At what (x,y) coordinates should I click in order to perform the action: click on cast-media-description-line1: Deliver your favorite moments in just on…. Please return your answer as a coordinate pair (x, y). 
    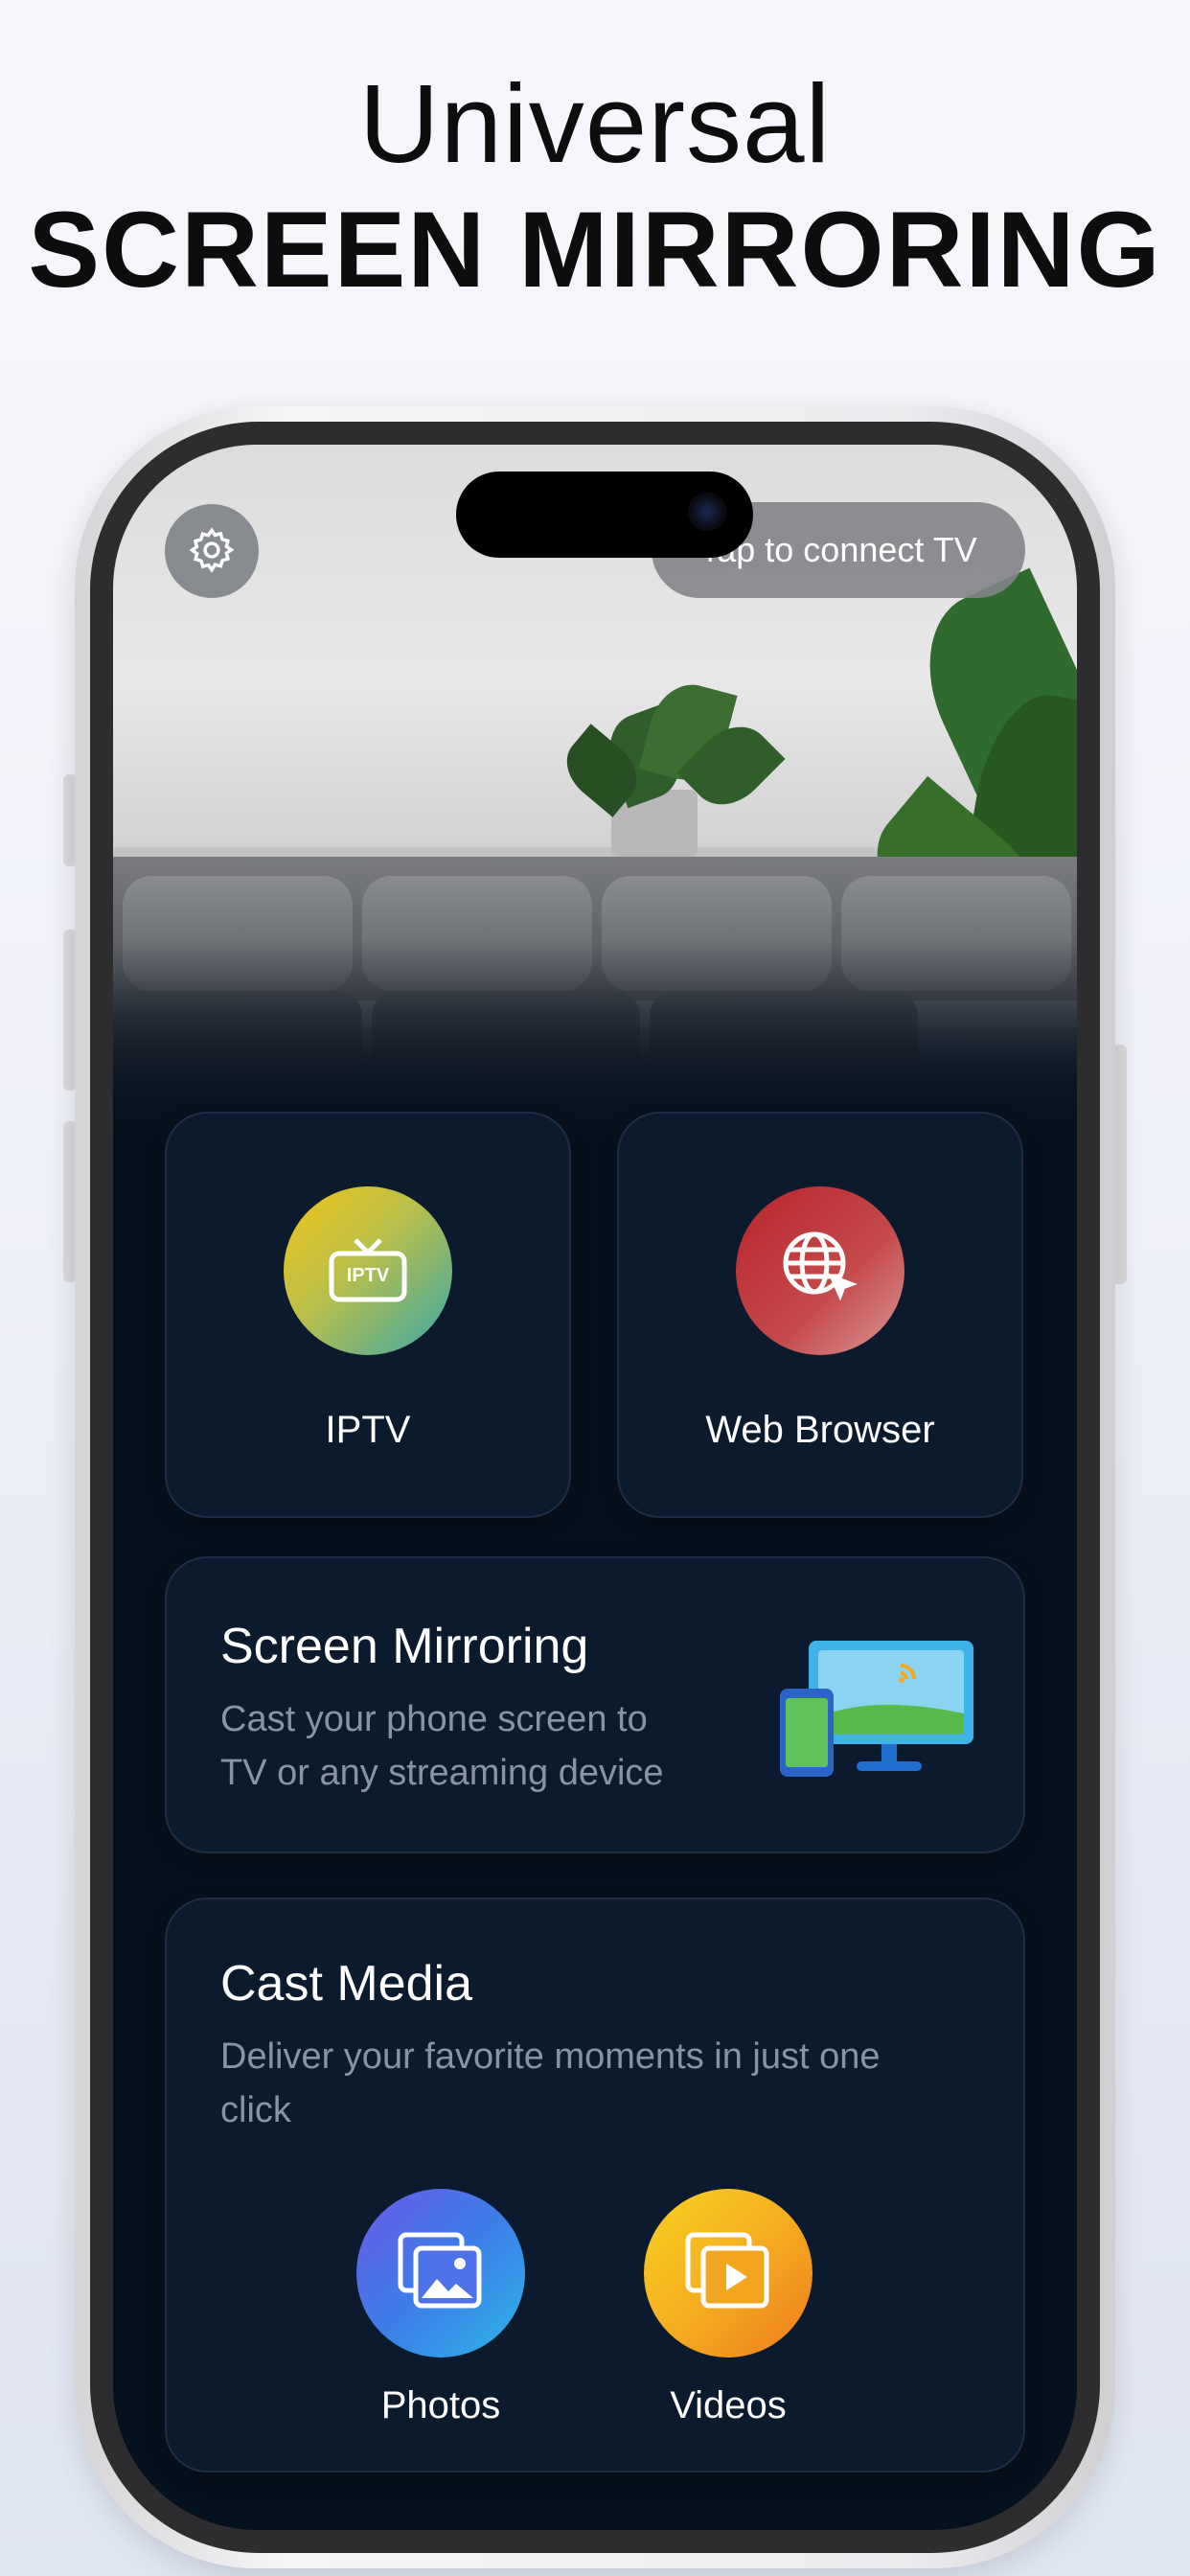
    Looking at the image, I should click on (550, 2056).